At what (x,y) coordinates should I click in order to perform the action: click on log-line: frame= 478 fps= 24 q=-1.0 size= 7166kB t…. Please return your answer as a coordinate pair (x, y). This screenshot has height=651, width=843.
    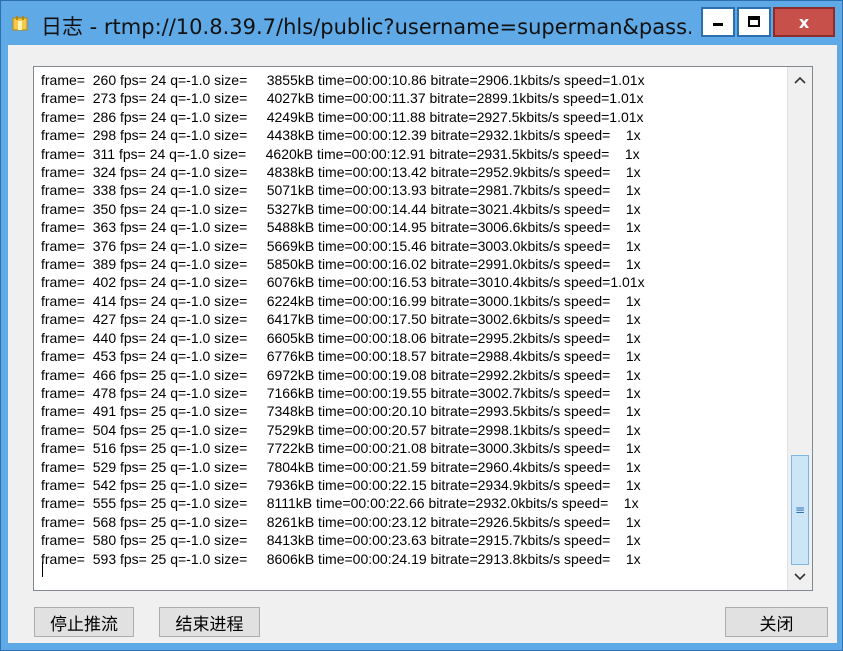
    Looking at the image, I should click on (341, 392).